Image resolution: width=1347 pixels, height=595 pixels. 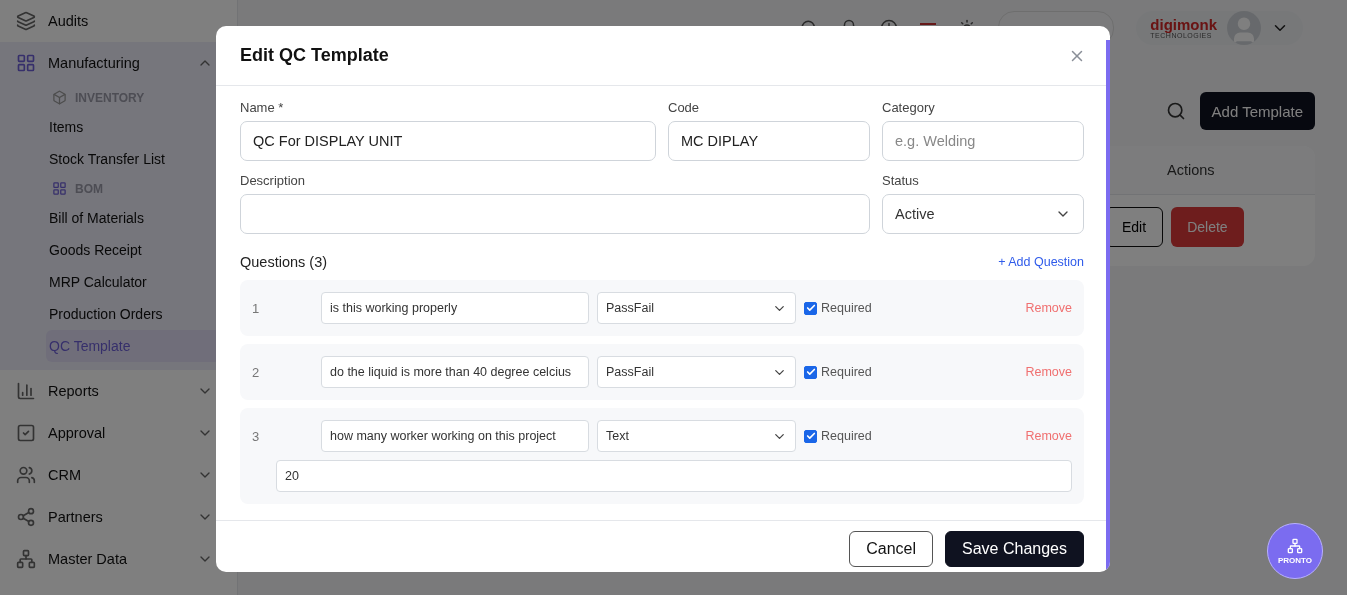 What do you see at coordinates (26, 391) in the screenshot?
I see `chart-icon` at bounding box center [26, 391].